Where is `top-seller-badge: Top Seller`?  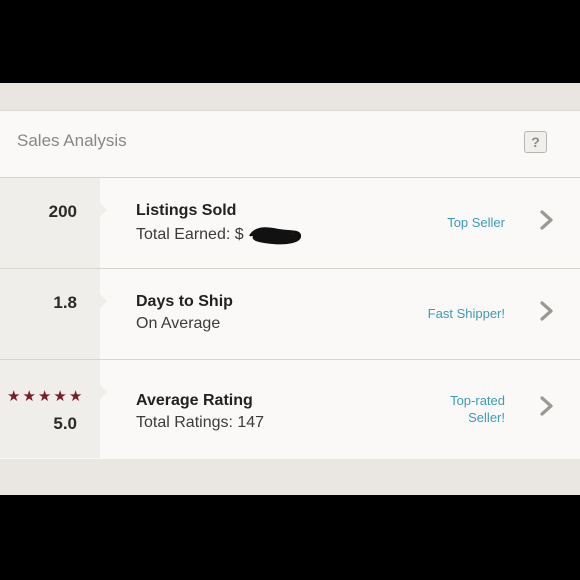
top-seller-badge: Top Seller is located at coordinates (476, 222).